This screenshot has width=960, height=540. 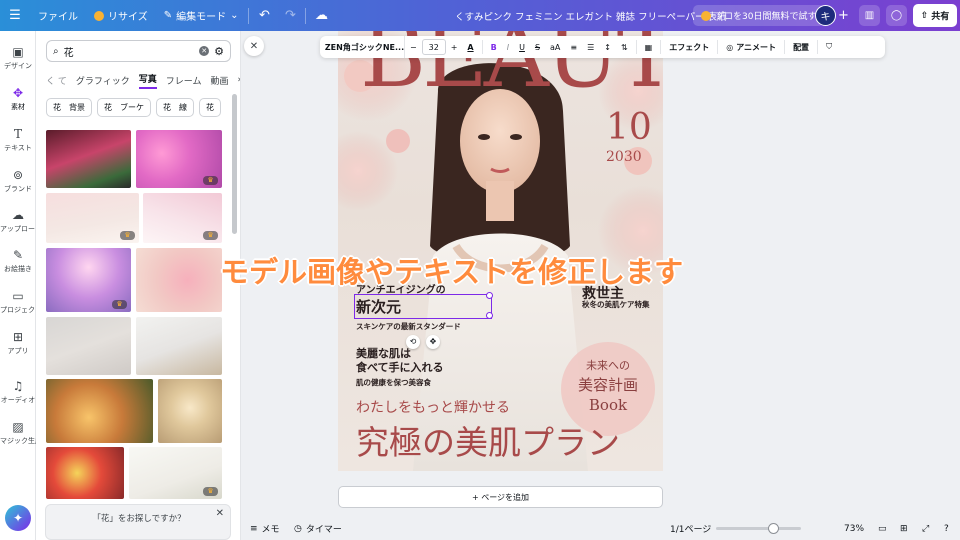 I want to click on tab-graphics: グラフィック, so click(x=103, y=80).